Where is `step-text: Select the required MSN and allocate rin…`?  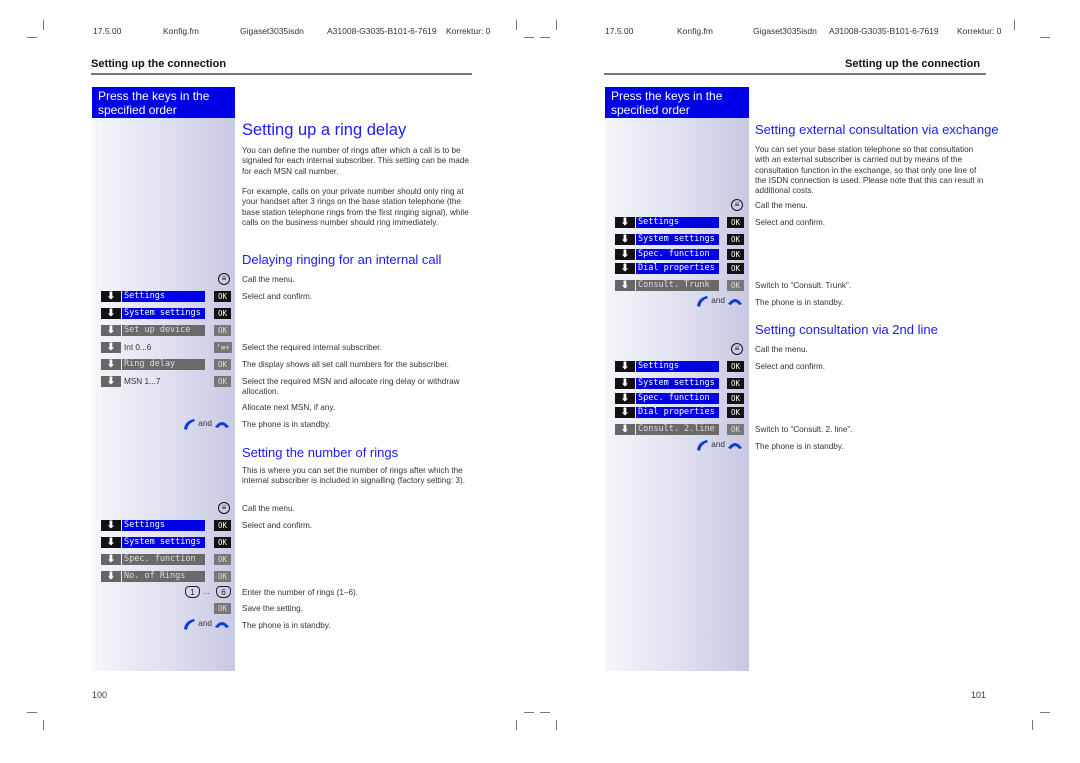
step-text: Select the required MSN and allocate rin… is located at coordinates (351, 387).